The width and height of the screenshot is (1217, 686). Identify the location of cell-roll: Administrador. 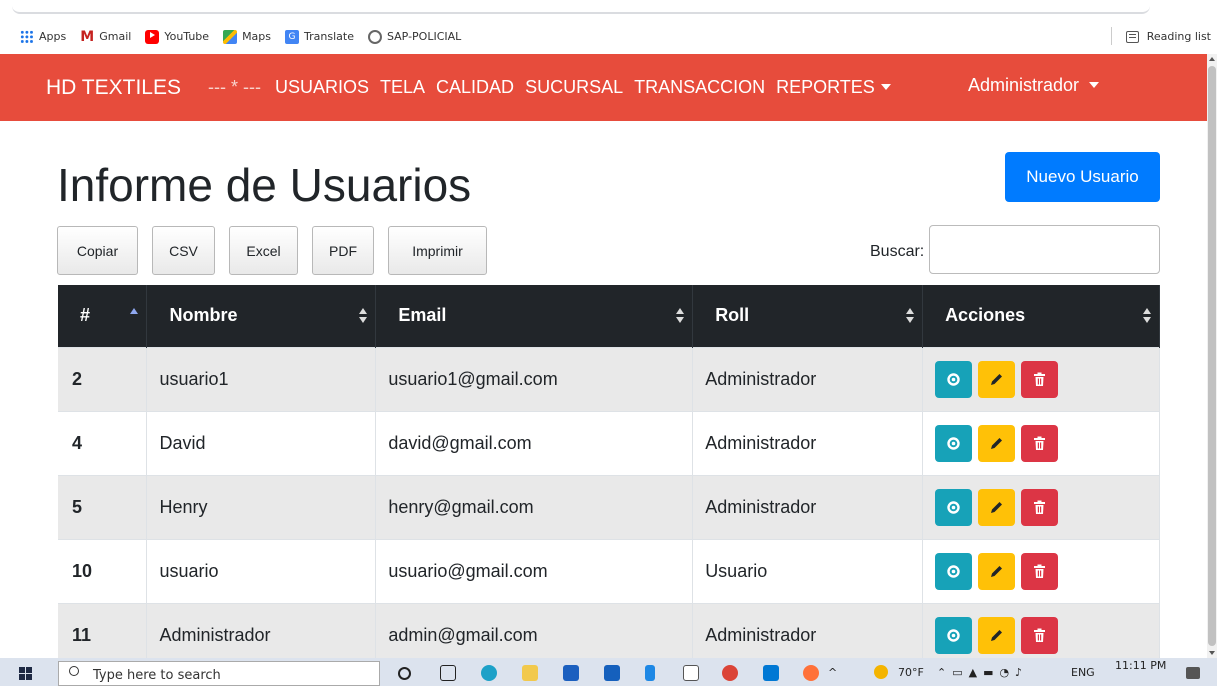
(808, 442).